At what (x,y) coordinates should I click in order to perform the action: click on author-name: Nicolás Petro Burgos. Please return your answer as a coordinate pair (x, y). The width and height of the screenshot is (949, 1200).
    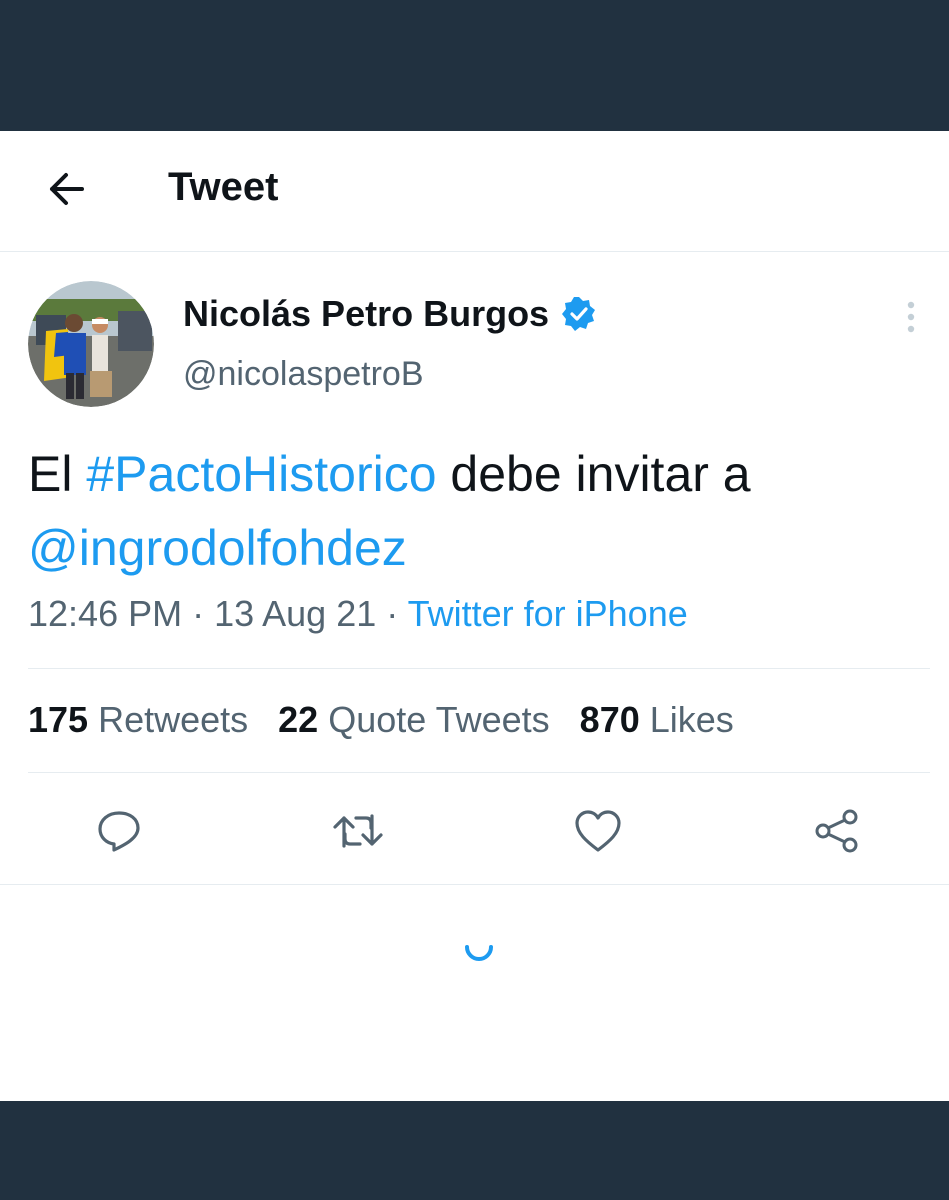
    Looking at the image, I should click on (390, 314).